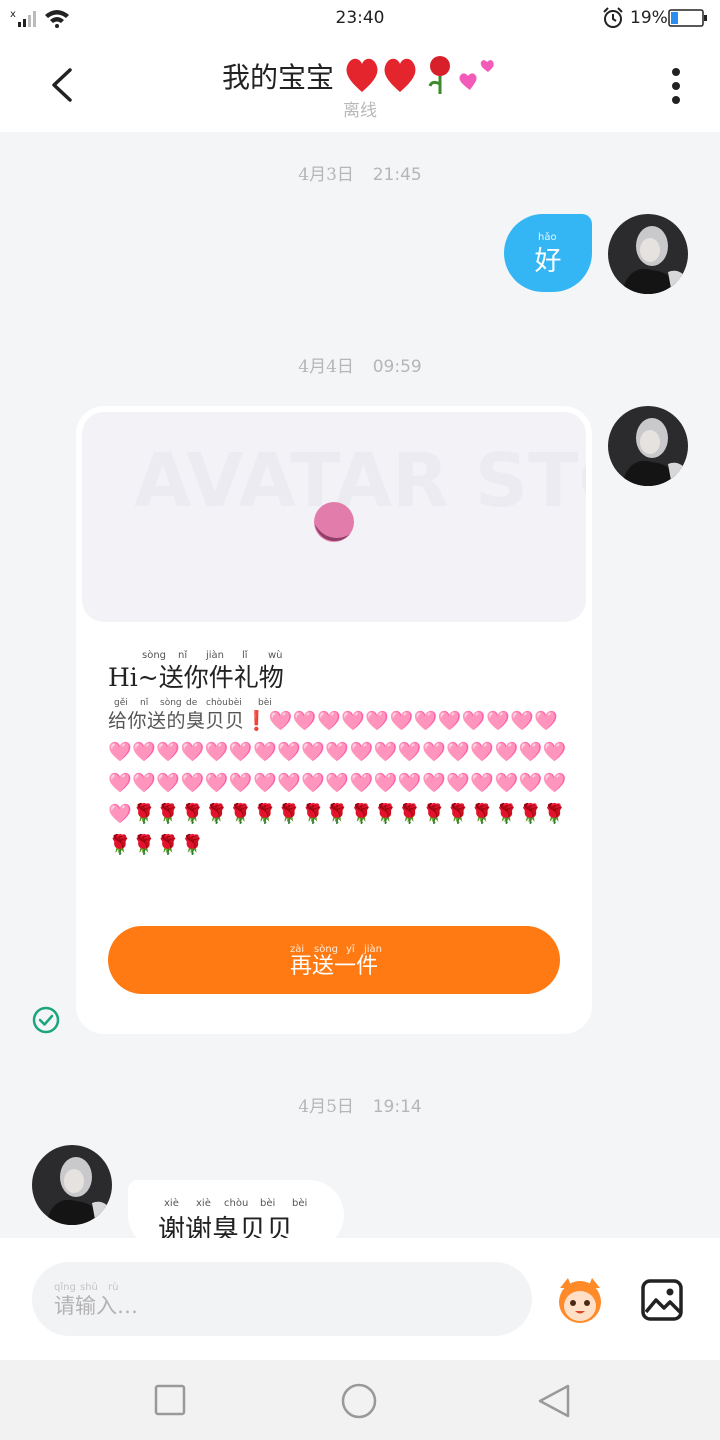 This screenshot has width=720, height=1440. Describe the element at coordinates (236, 1203) in the screenshot. I see `message-pinyin: chòu` at that location.